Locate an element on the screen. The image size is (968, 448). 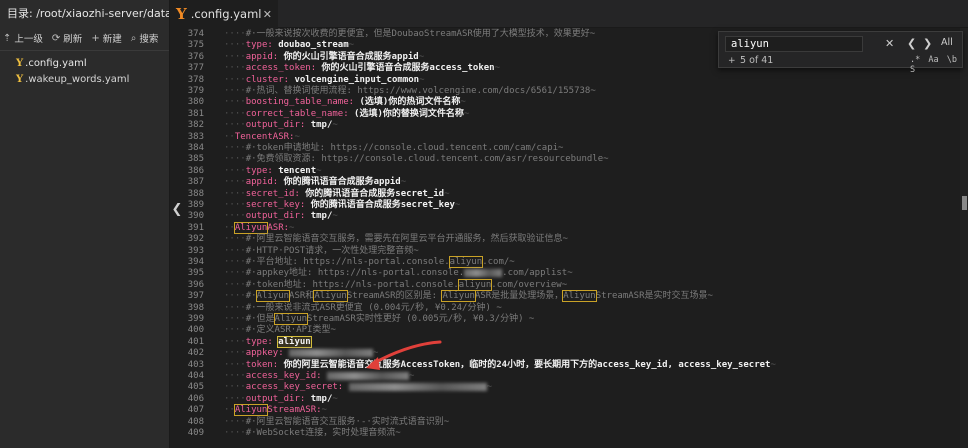
yaml-icon: Y is located at coordinates (181, 14).